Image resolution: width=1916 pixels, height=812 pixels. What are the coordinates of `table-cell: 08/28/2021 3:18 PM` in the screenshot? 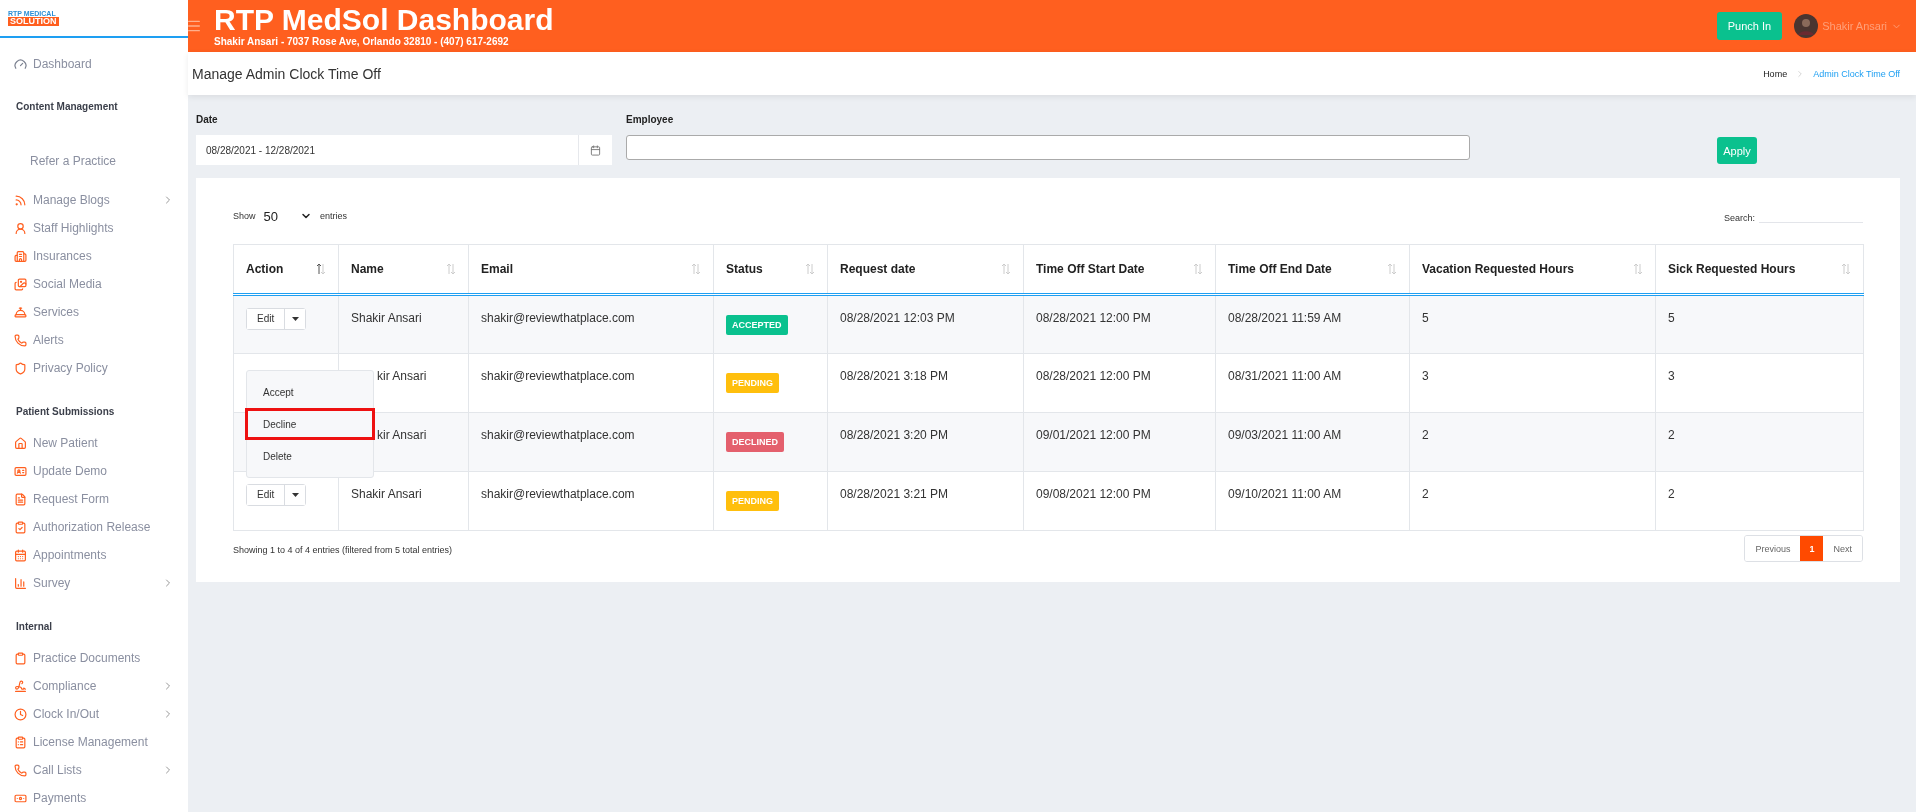 It's located at (894, 376).